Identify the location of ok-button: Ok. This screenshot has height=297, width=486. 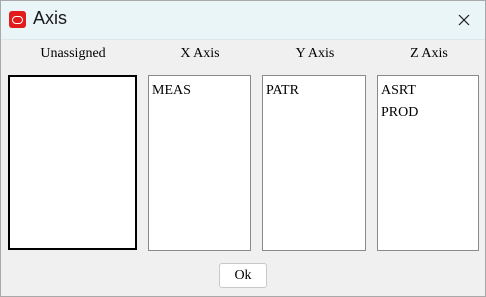
(243, 275).